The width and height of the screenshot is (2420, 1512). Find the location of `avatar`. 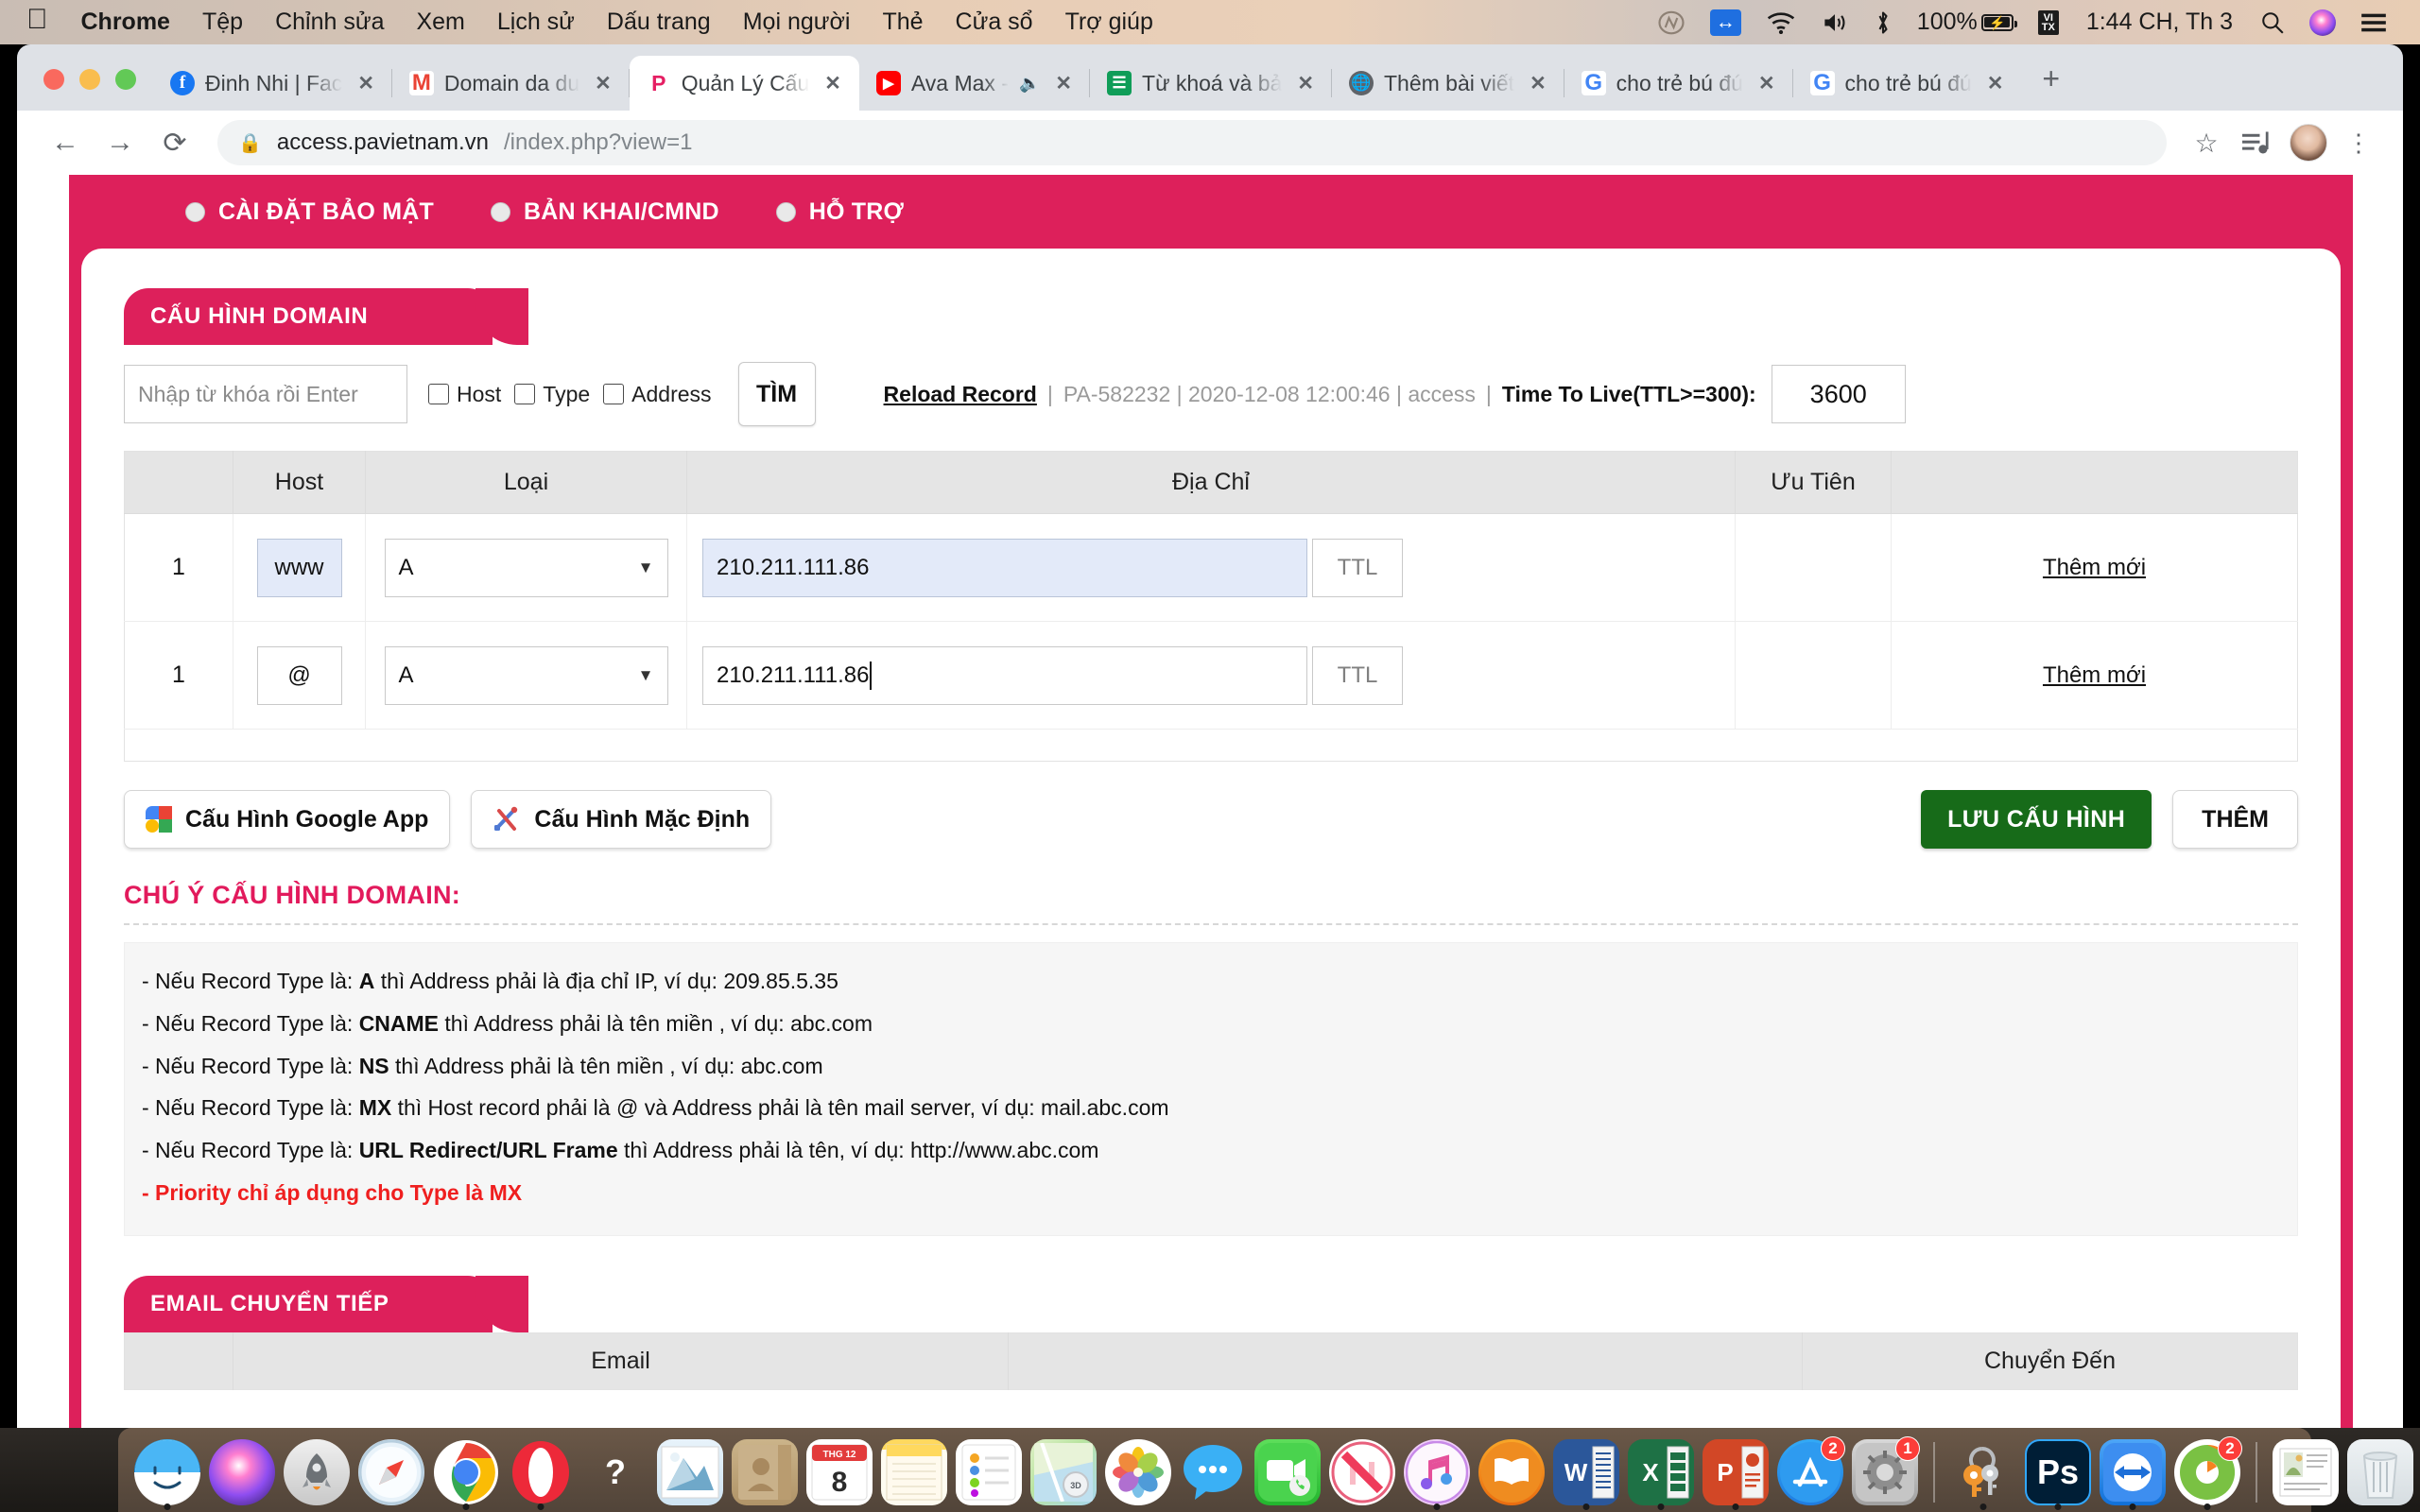

avatar is located at coordinates (2308, 143).